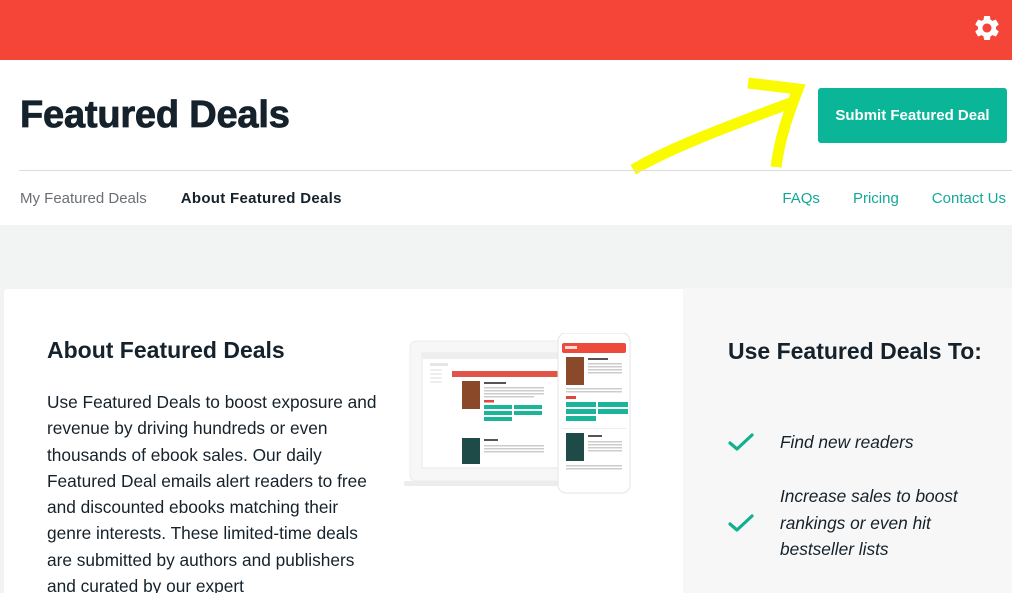  I want to click on annotation-arrow-icon, so click(718, 126).